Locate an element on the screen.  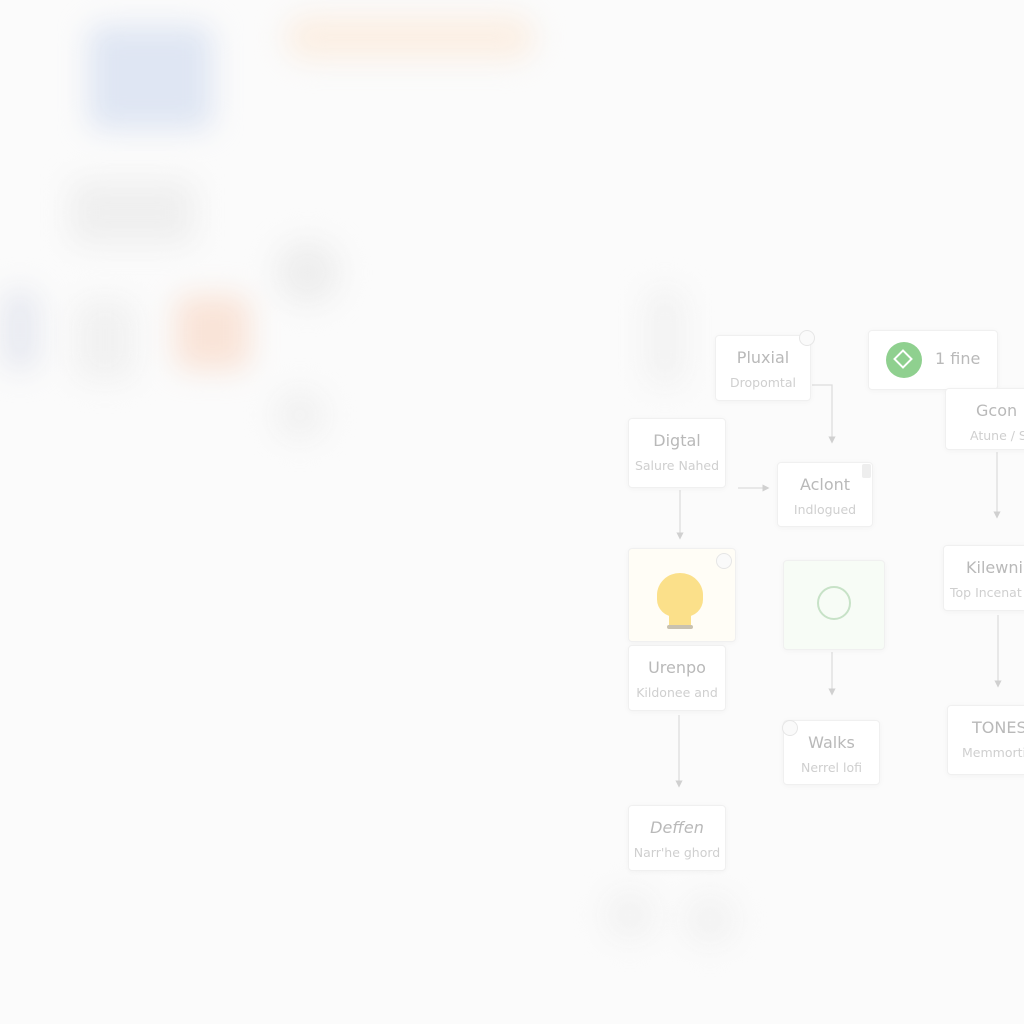
lightbulb-icon is located at coordinates (680, 602).